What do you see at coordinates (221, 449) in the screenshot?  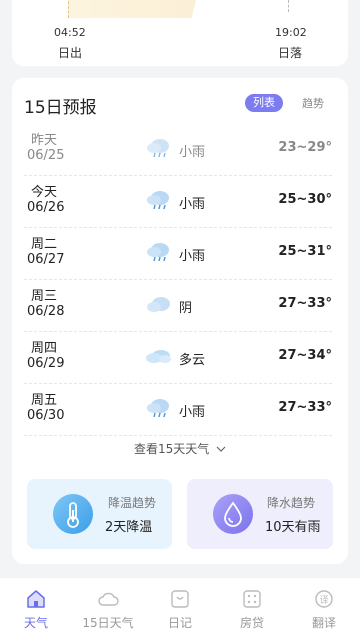 I see `chevron-down-icon` at bounding box center [221, 449].